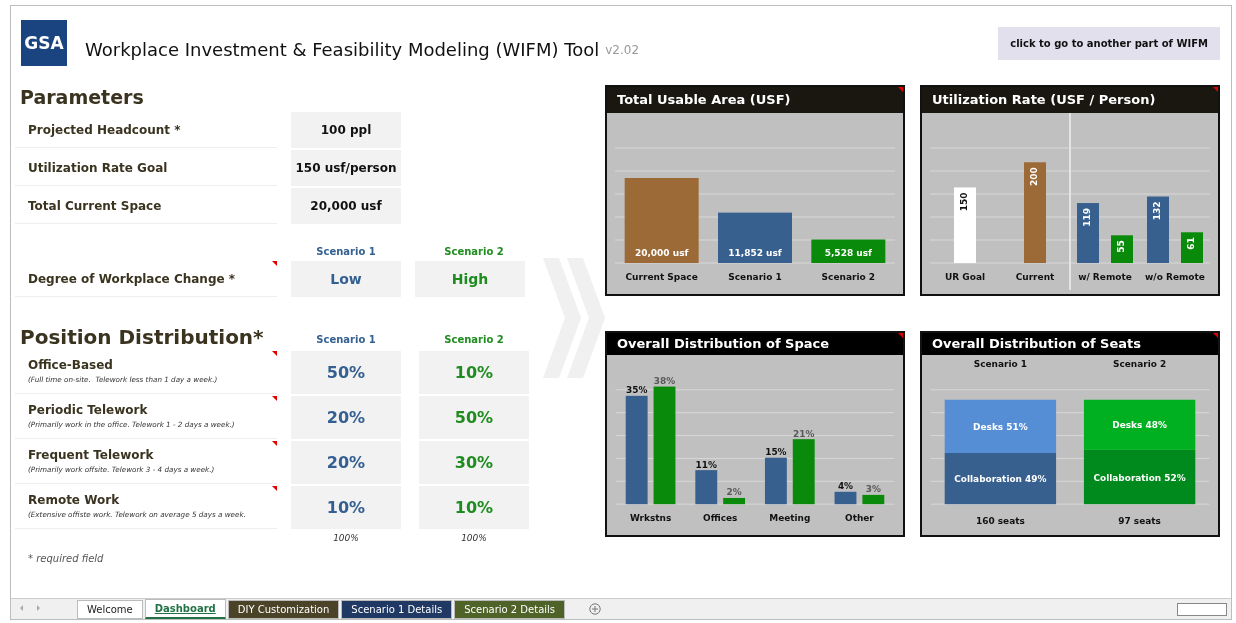  I want to click on version-label: v2.02, so click(622, 50).